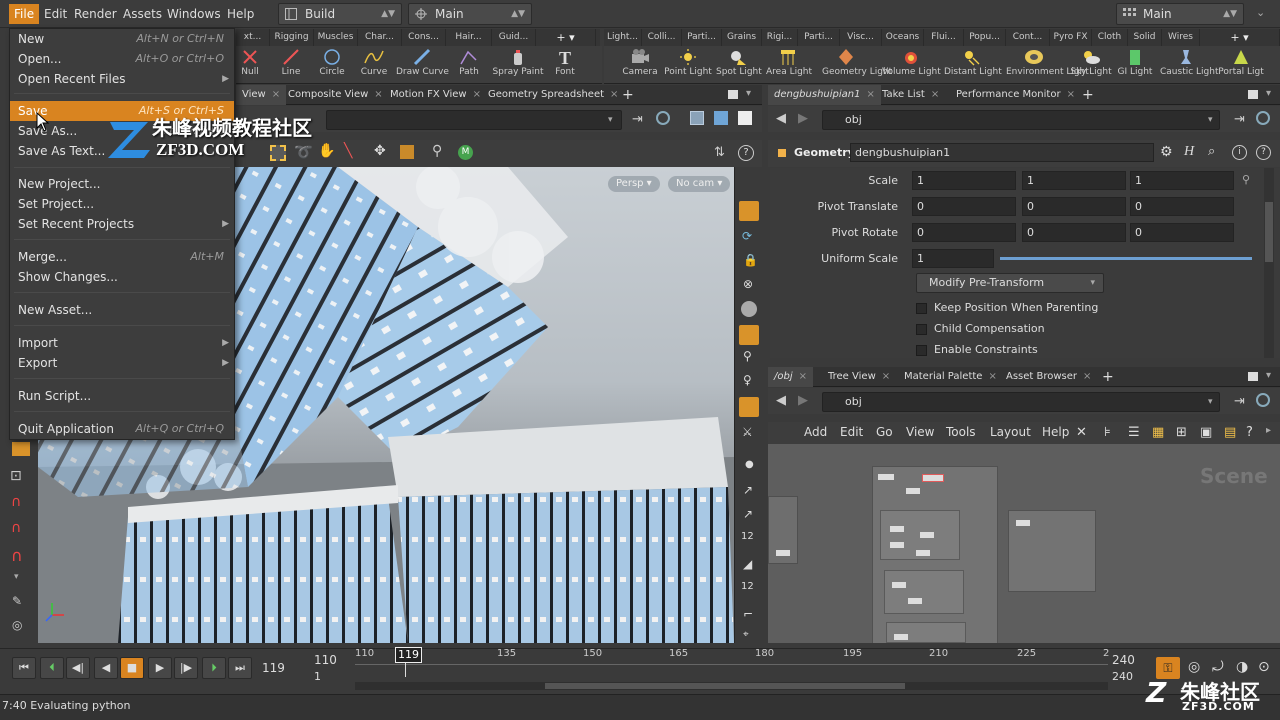 This screenshot has width=1280, height=720. What do you see at coordinates (17, 625) in the screenshot?
I see `sculpt-icon: ◎` at bounding box center [17, 625].